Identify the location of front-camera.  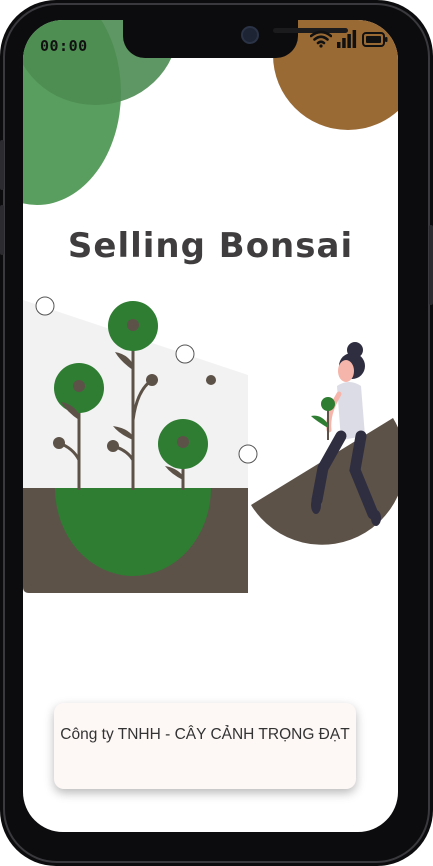
(250, 35).